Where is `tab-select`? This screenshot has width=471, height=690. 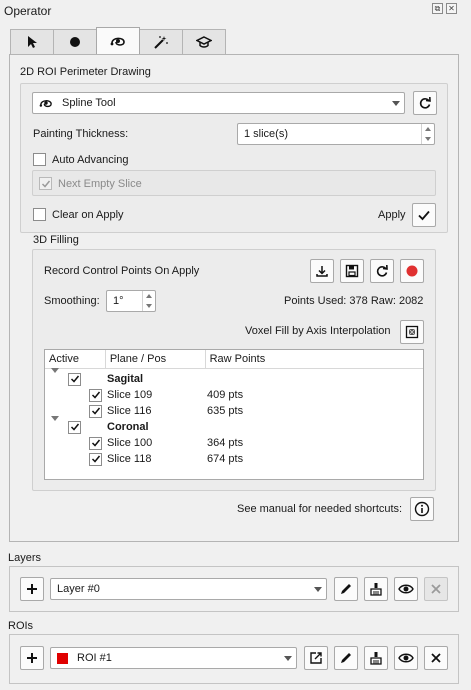 tab-select is located at coordinates (32, 41).